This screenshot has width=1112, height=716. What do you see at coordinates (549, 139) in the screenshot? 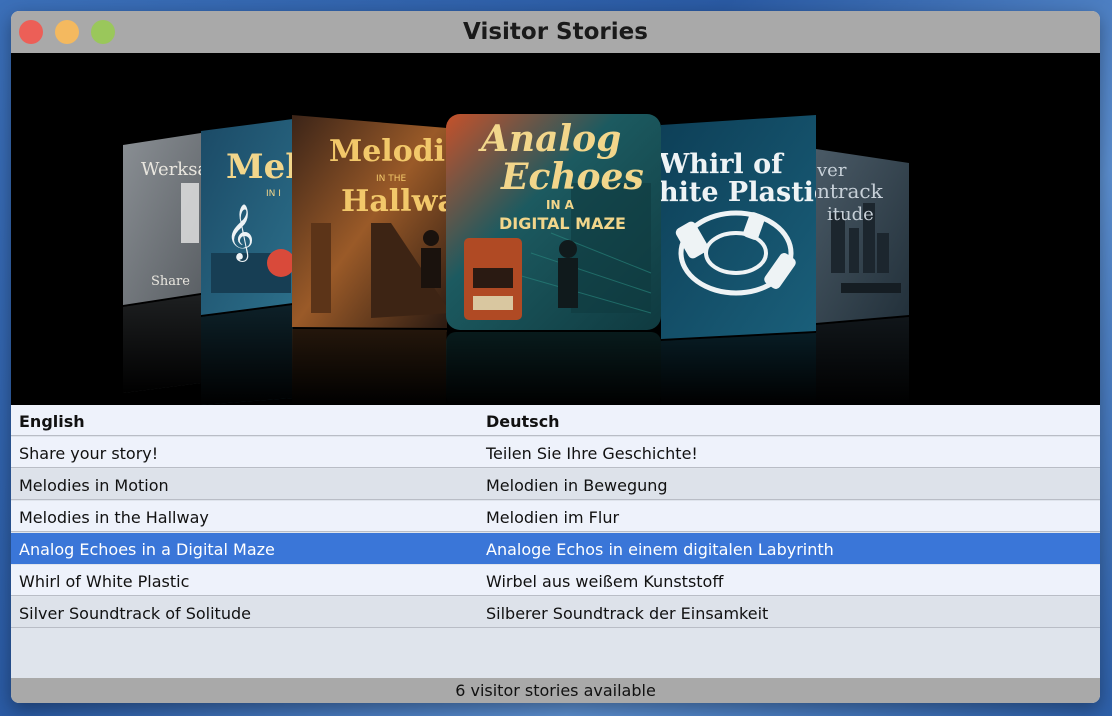
I see `cover-3-title: Analog` at bounding box center [549, 139].